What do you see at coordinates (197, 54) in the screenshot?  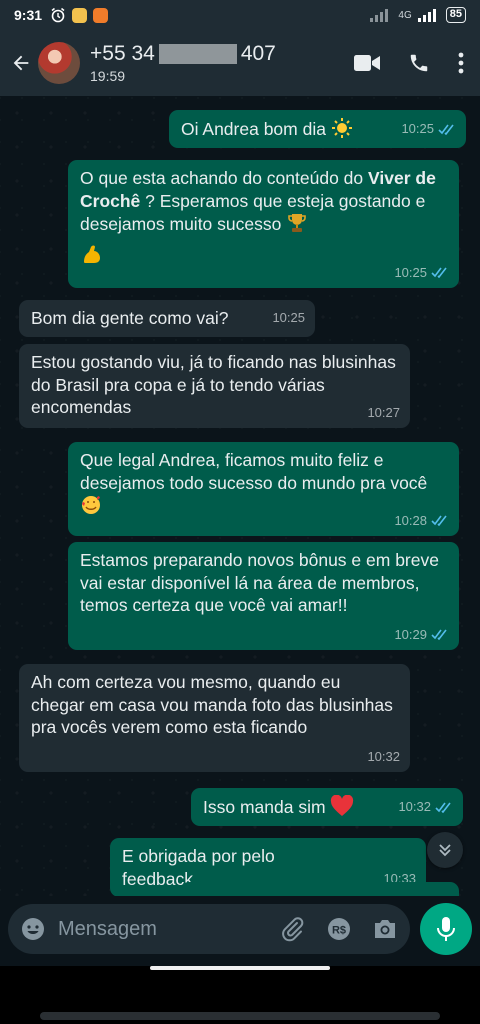 I see `redaction-block` at bounding box center [197, 54].